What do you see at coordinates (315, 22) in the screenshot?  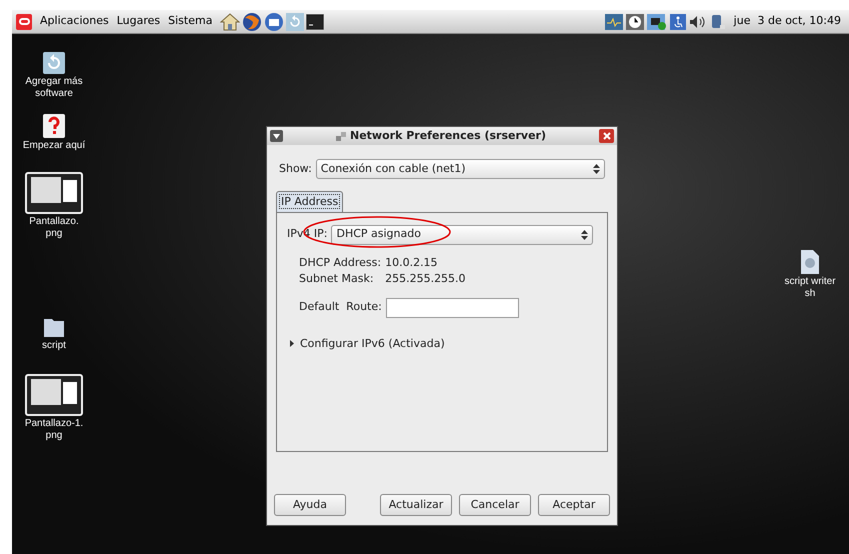 I see `terminal-icon` at bounding box center [315, 22].